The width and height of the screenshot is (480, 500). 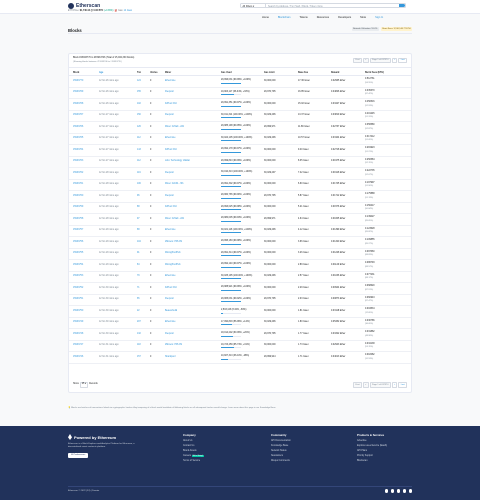 What do you see at coordinates (86, 276) in the screenshot?
I see `block-number-link: 15933753` at bounding box center [86, 276].